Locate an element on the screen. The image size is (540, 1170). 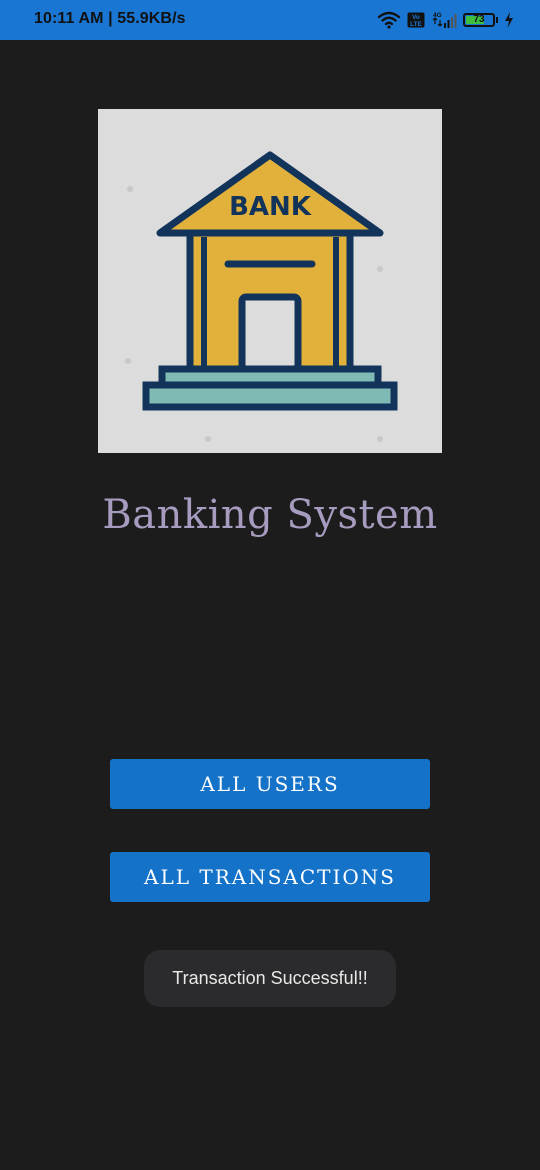
bank-logo-text: BANK is located at coordinates (270, 207).